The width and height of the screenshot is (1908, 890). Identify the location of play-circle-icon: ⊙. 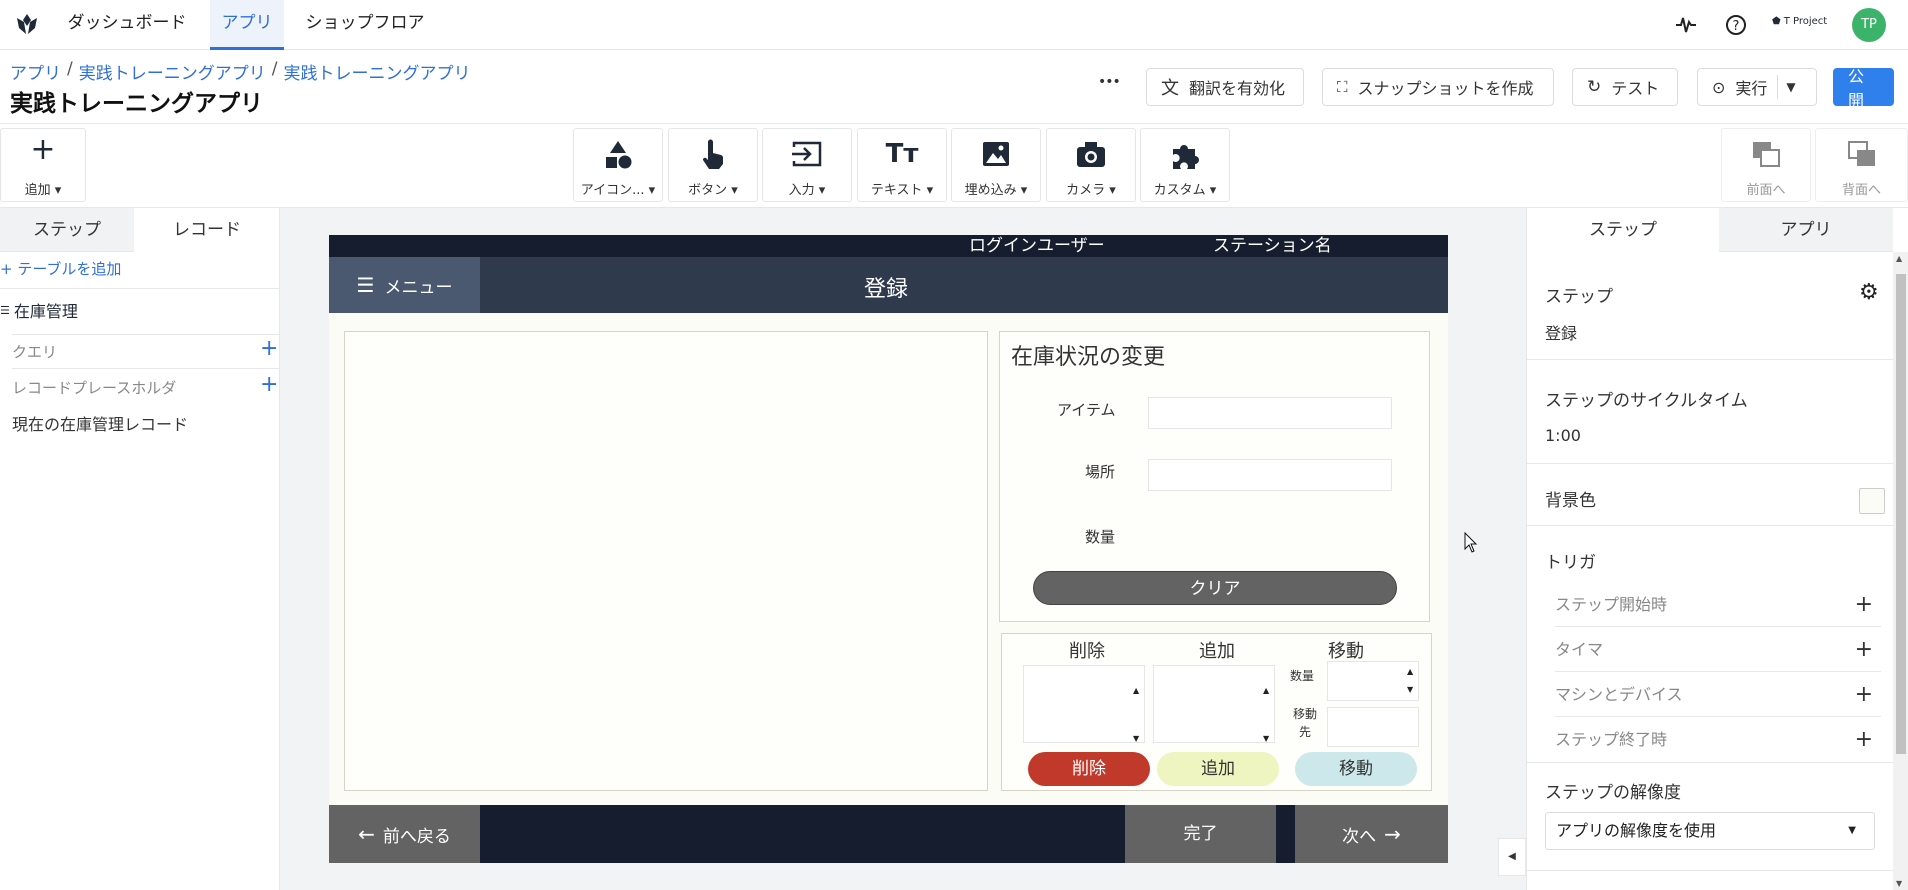
(1719, 87).